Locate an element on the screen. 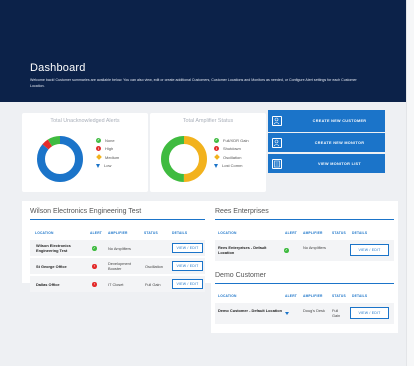 The image size is (414, 366). location-cell: Dallas Office is located at coordinates (48, 284).